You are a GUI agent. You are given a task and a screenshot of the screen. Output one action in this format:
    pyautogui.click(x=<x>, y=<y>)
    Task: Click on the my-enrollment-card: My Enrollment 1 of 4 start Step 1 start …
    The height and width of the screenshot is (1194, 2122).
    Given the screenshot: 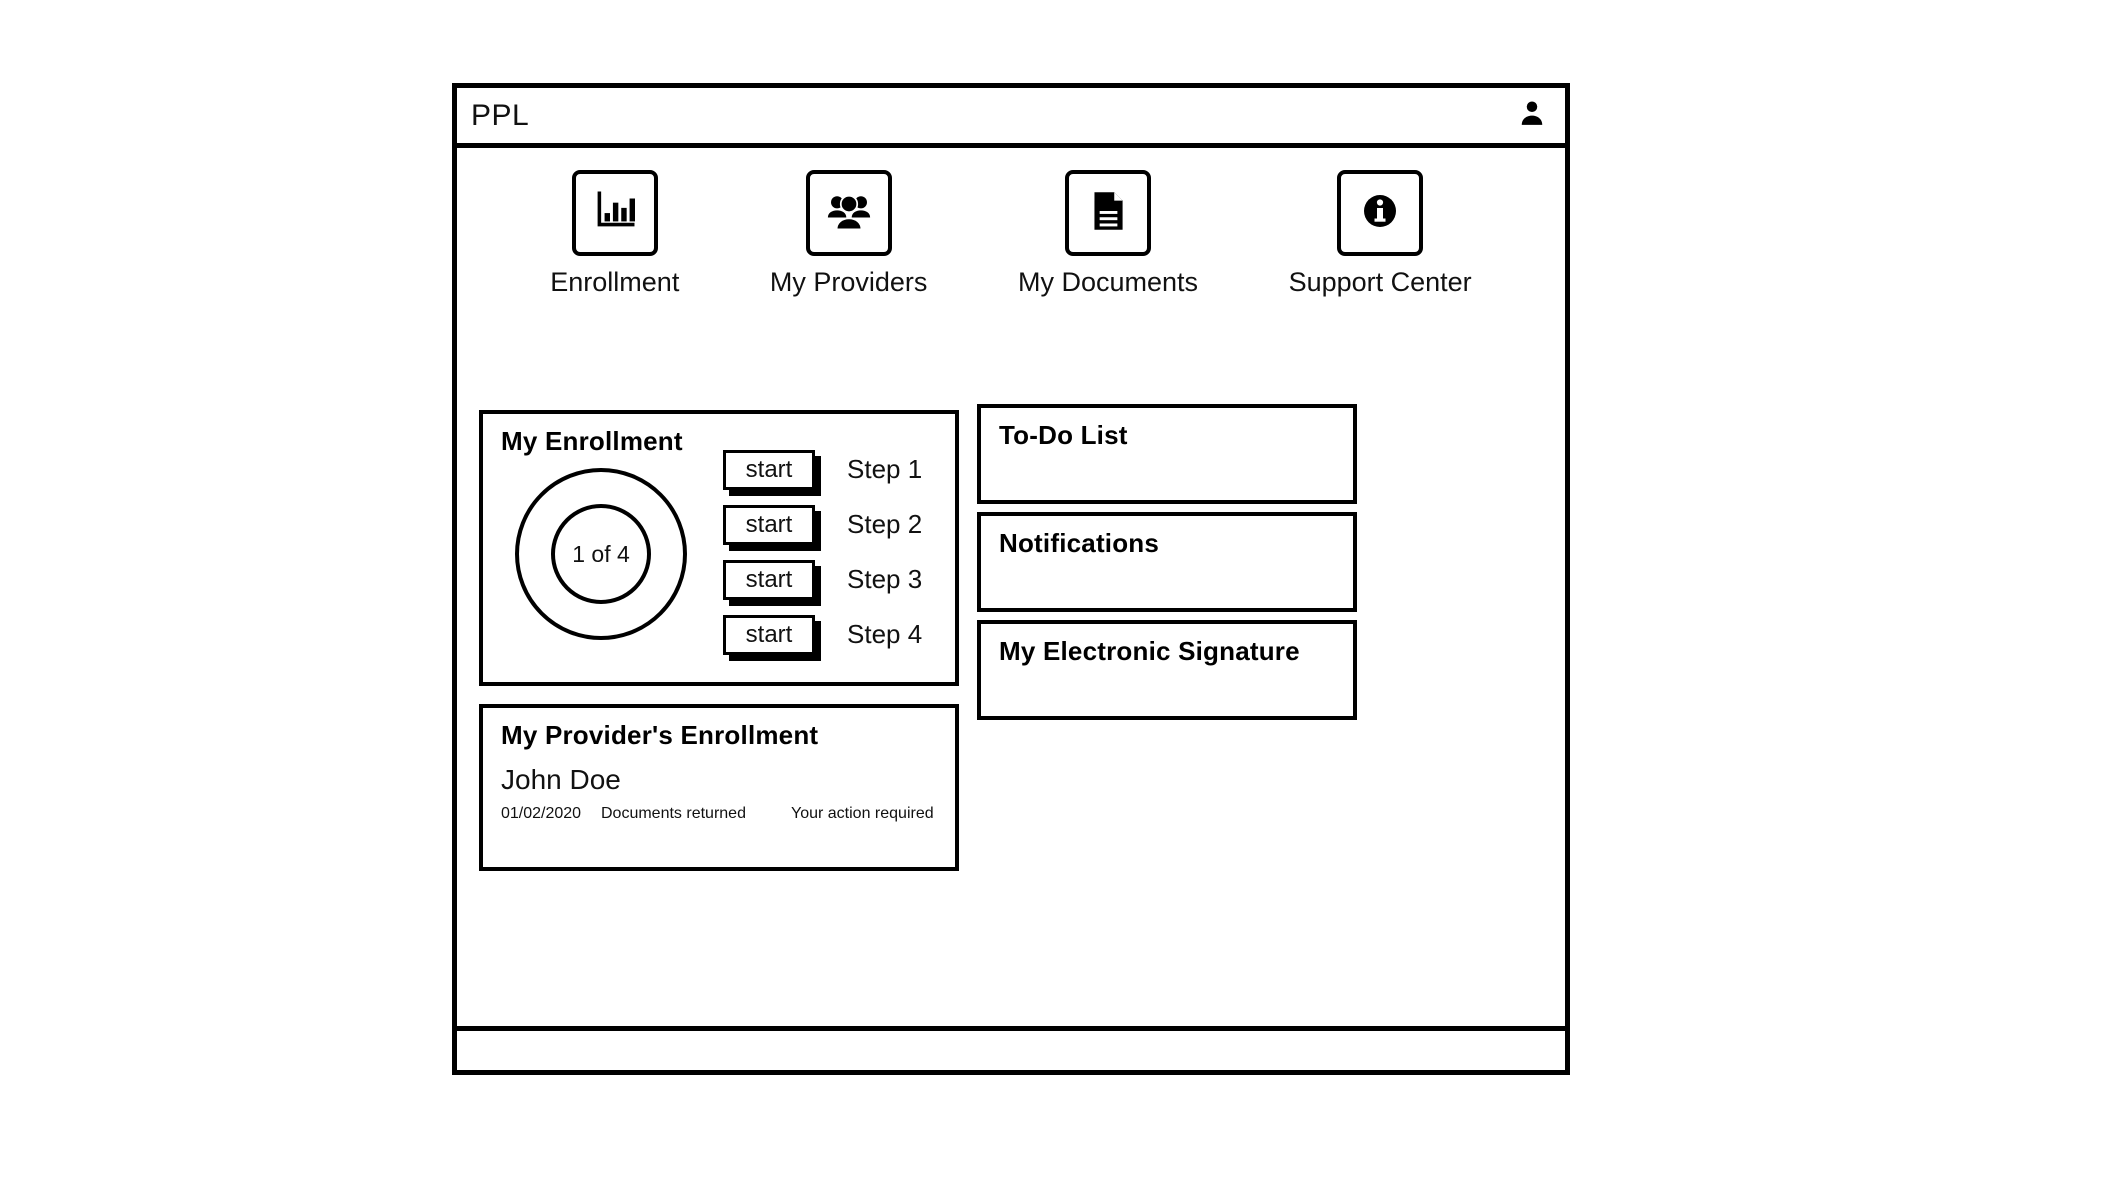 What is the action you would take?
    pyautogui.click(x=719, y=548)
    